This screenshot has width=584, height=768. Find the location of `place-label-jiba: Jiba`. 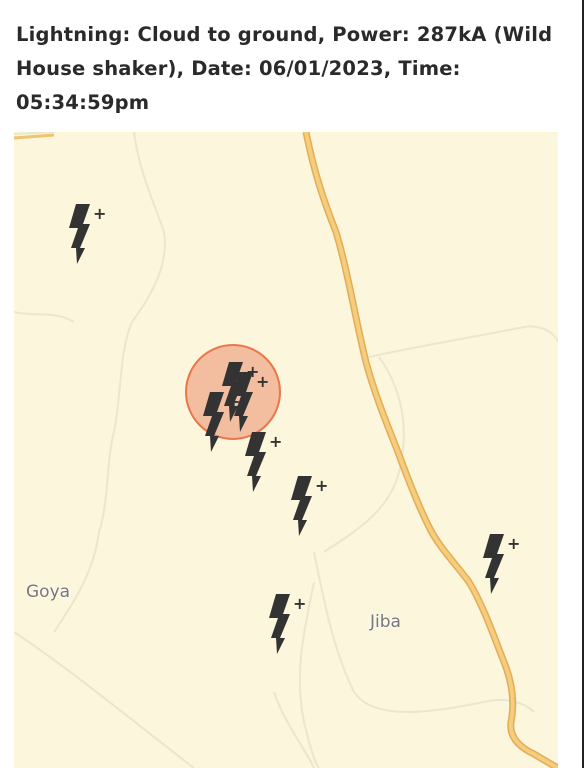

place-label-jiba: Jiba is located at coordinates (385, 622).